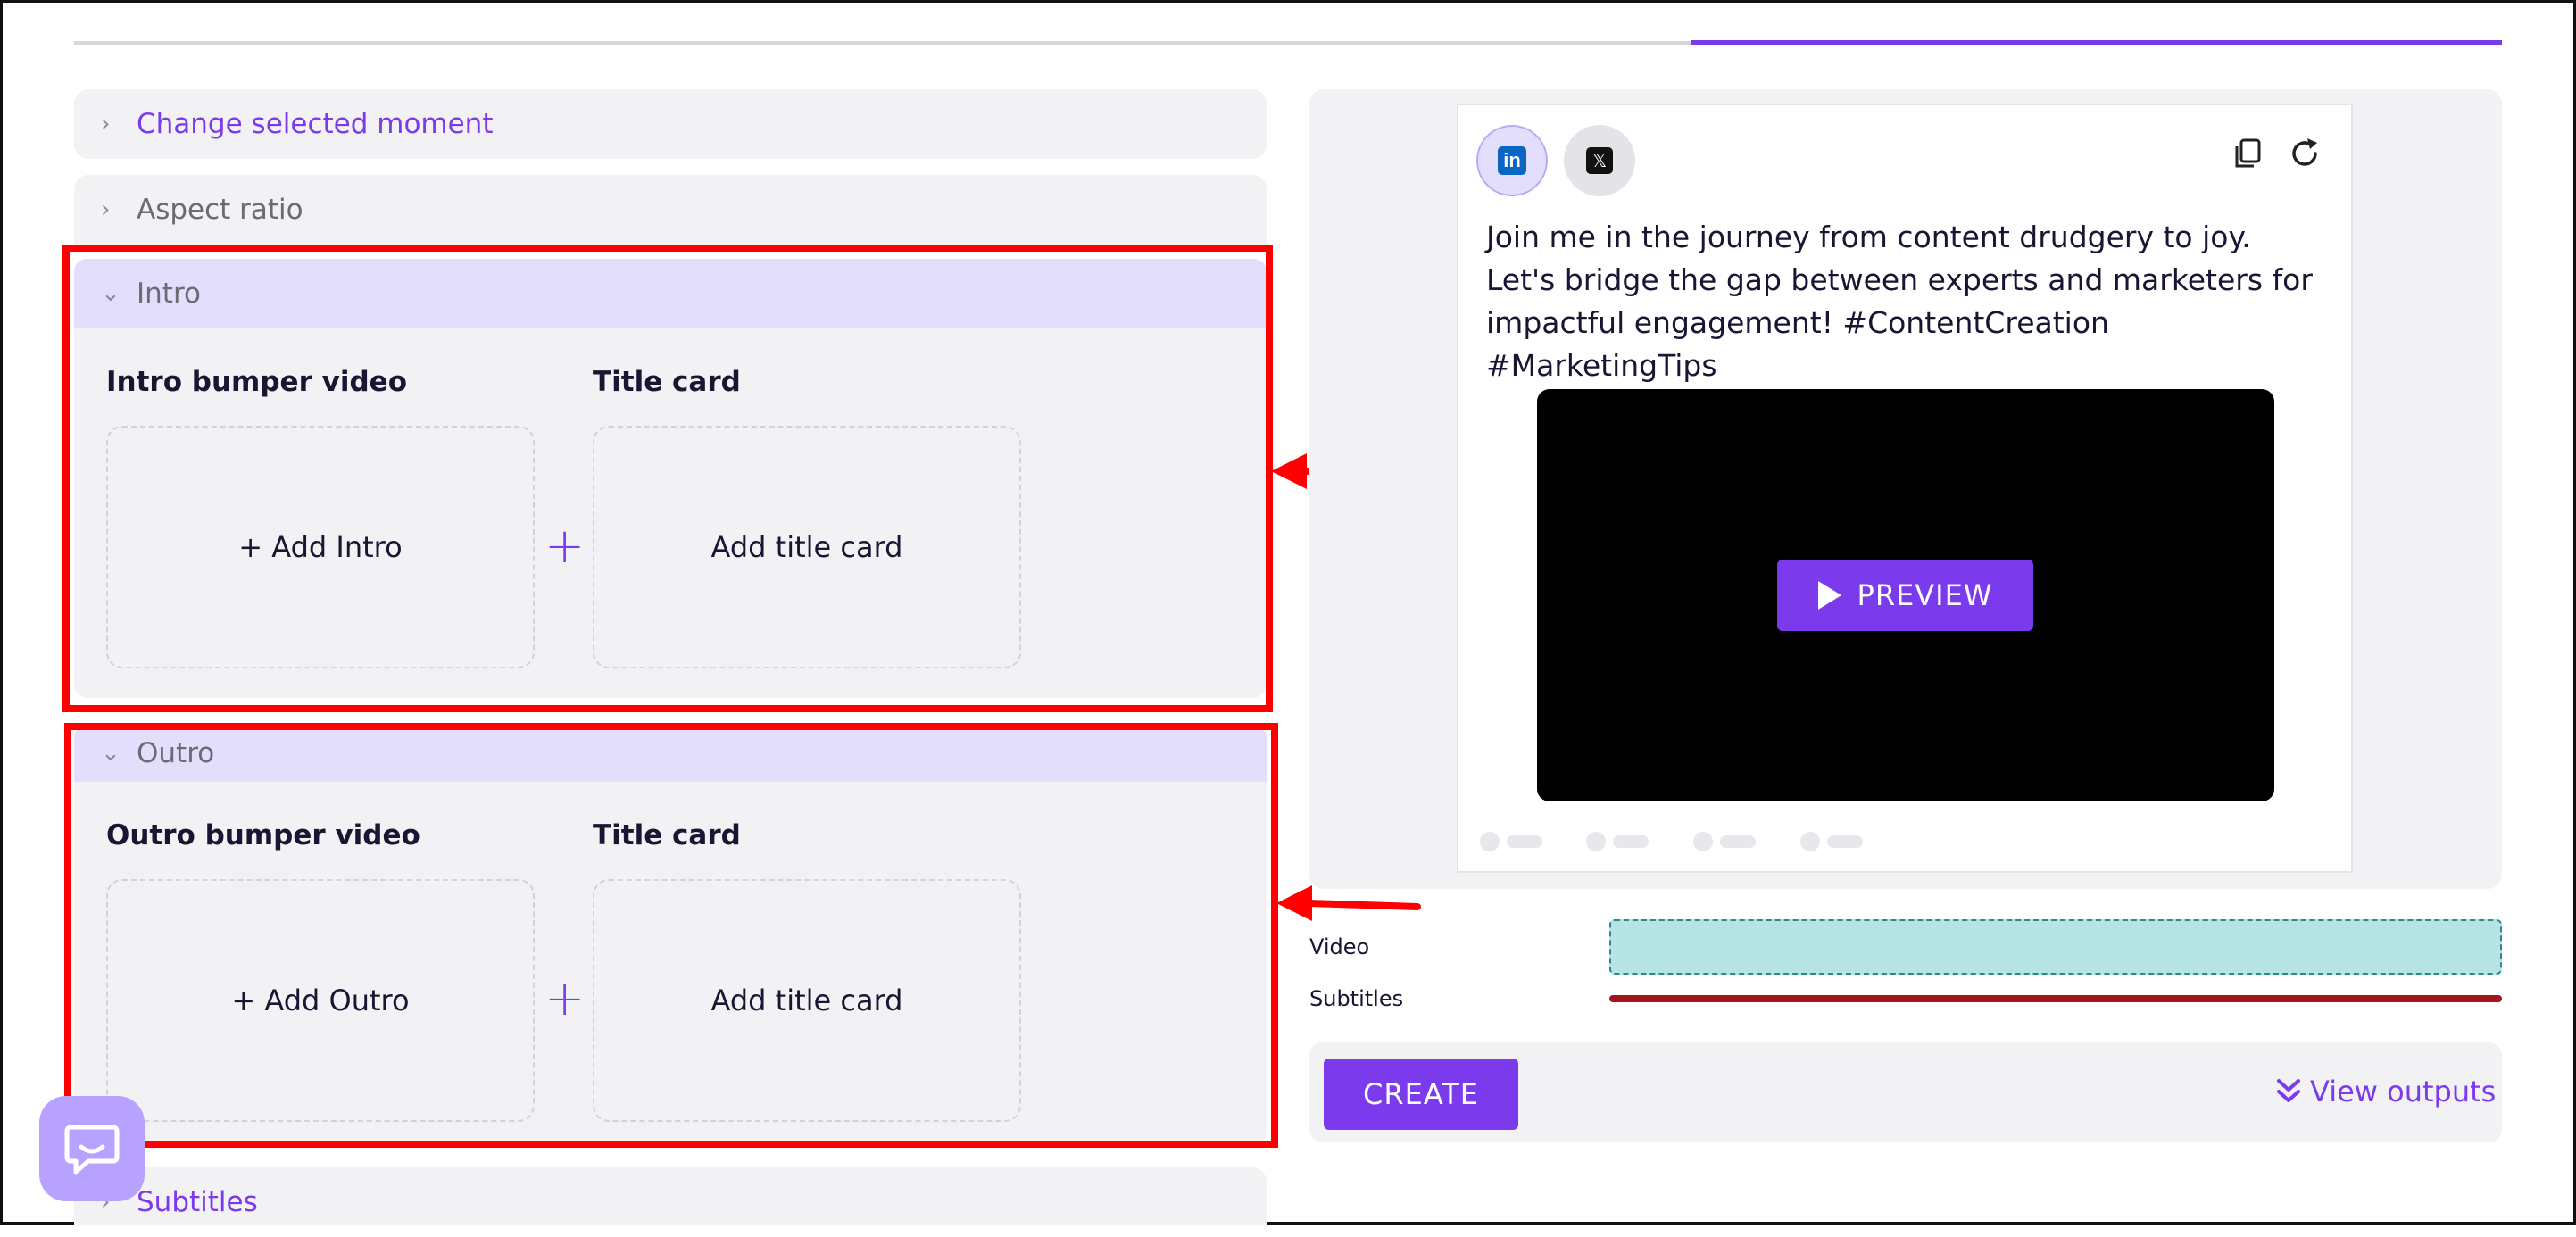 The width and height of the screenshot is (2576, 1237). Describe the element at coordinates (1829, 595) in the screenshot. I see `play-icon` at that location.